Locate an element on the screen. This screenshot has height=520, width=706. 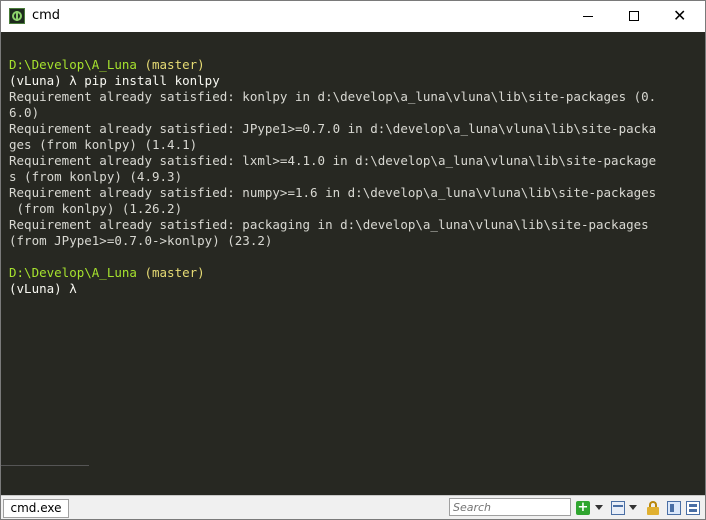
output-line: (from JPype1>=0.7.0->konlpy) (23.2) is located at coordinates (141, 240).